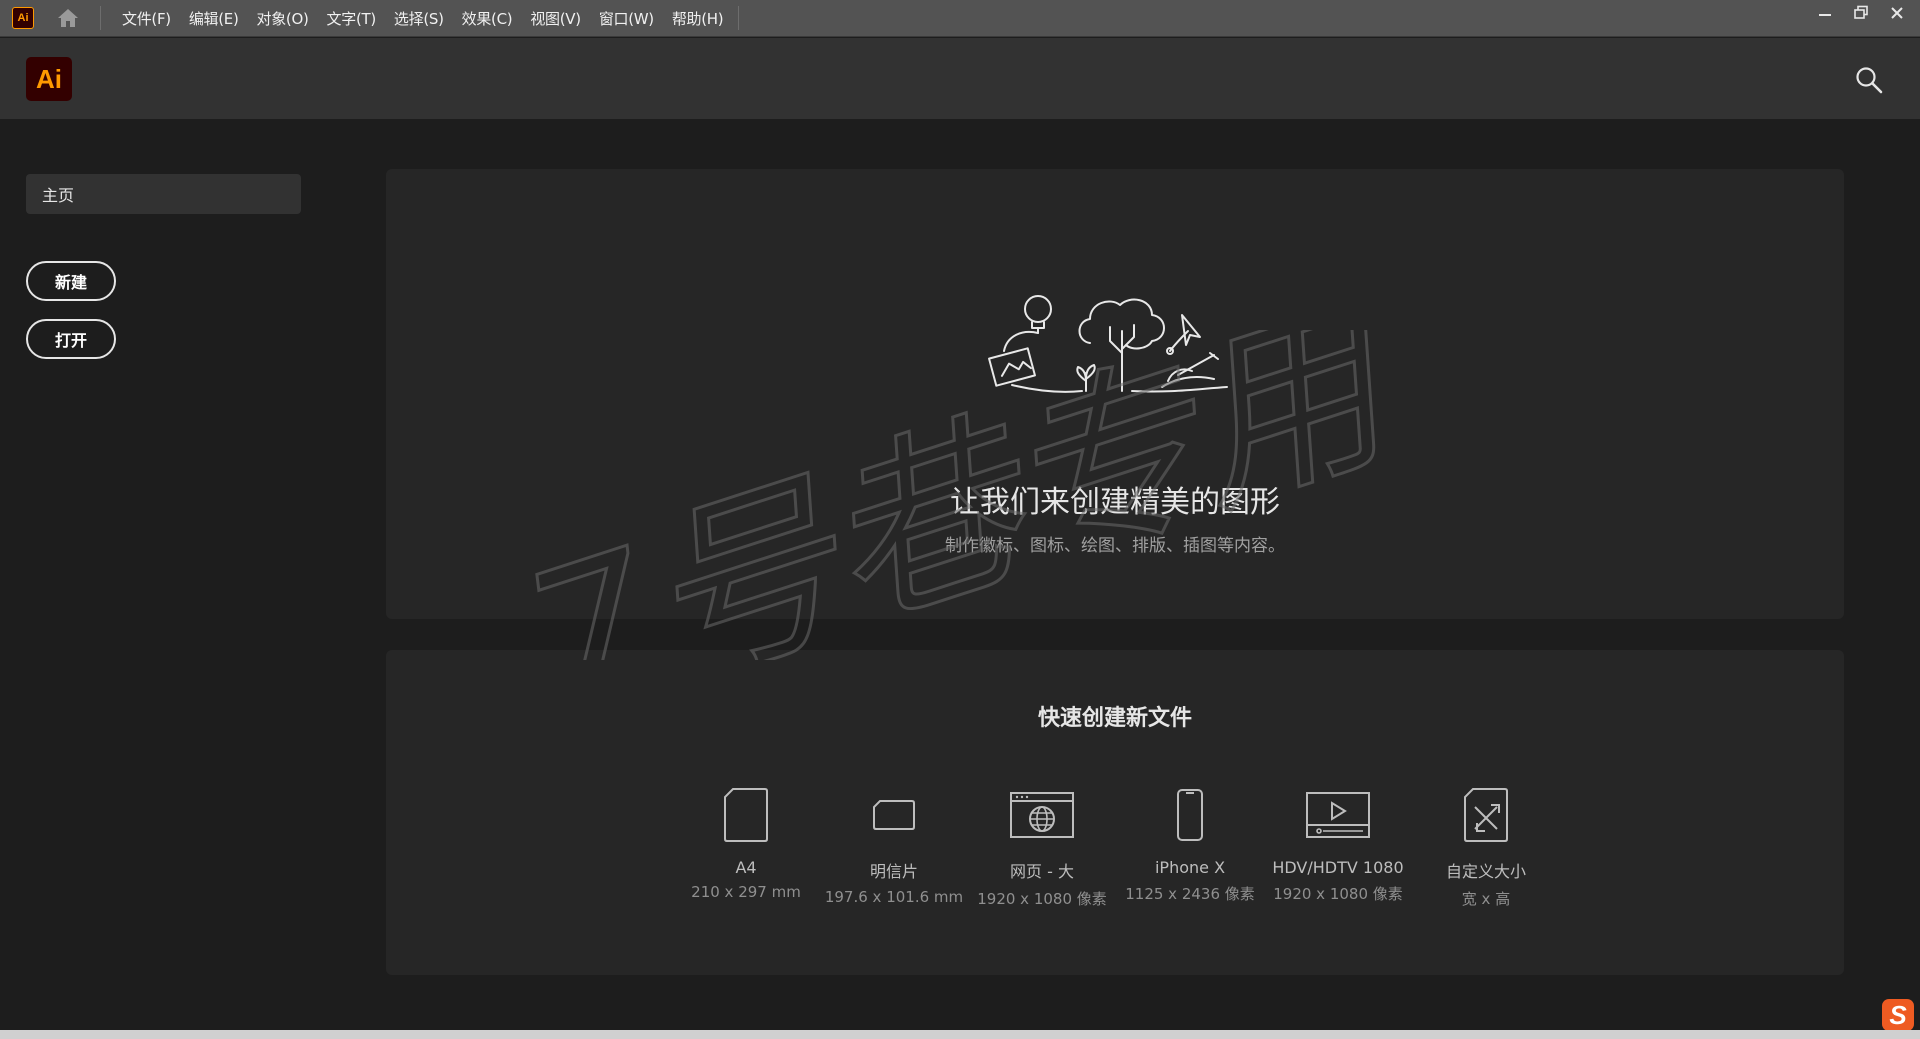  Describe the element at coordinates (71, 281) in the screenshot. I see `new-button: 新建` at that location.